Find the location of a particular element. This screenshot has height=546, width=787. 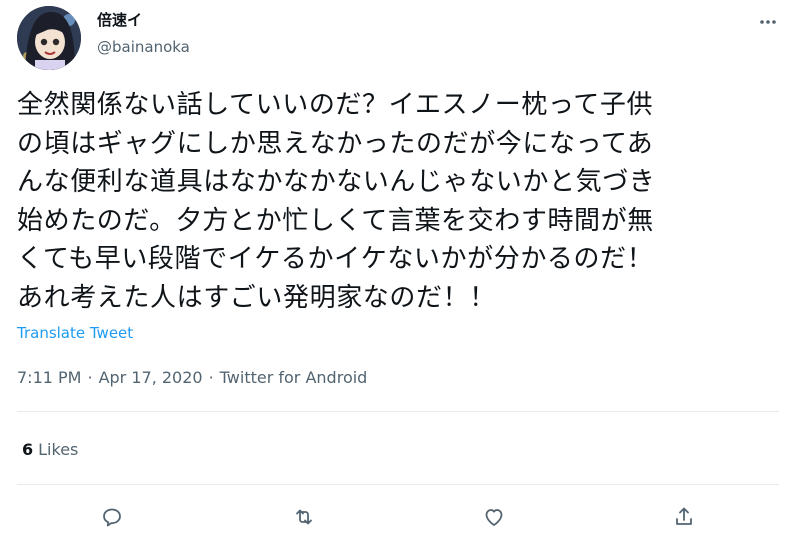

translate-tweet-link: Translate Tweet is located at coordinates (75, 333).